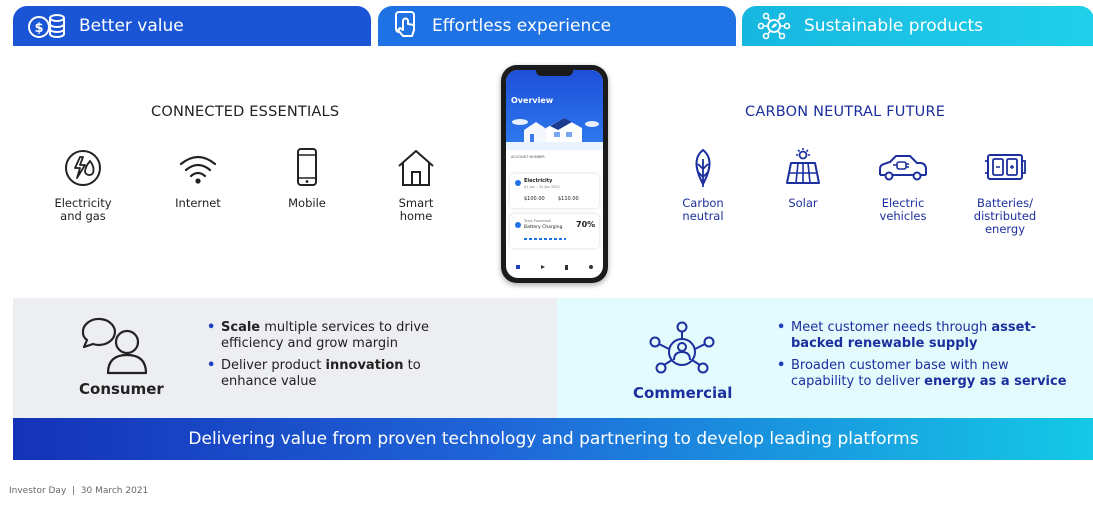  Describe the element at coordinates (416, 209) in the screenshot. I see `item-label: Smart home` at that location.